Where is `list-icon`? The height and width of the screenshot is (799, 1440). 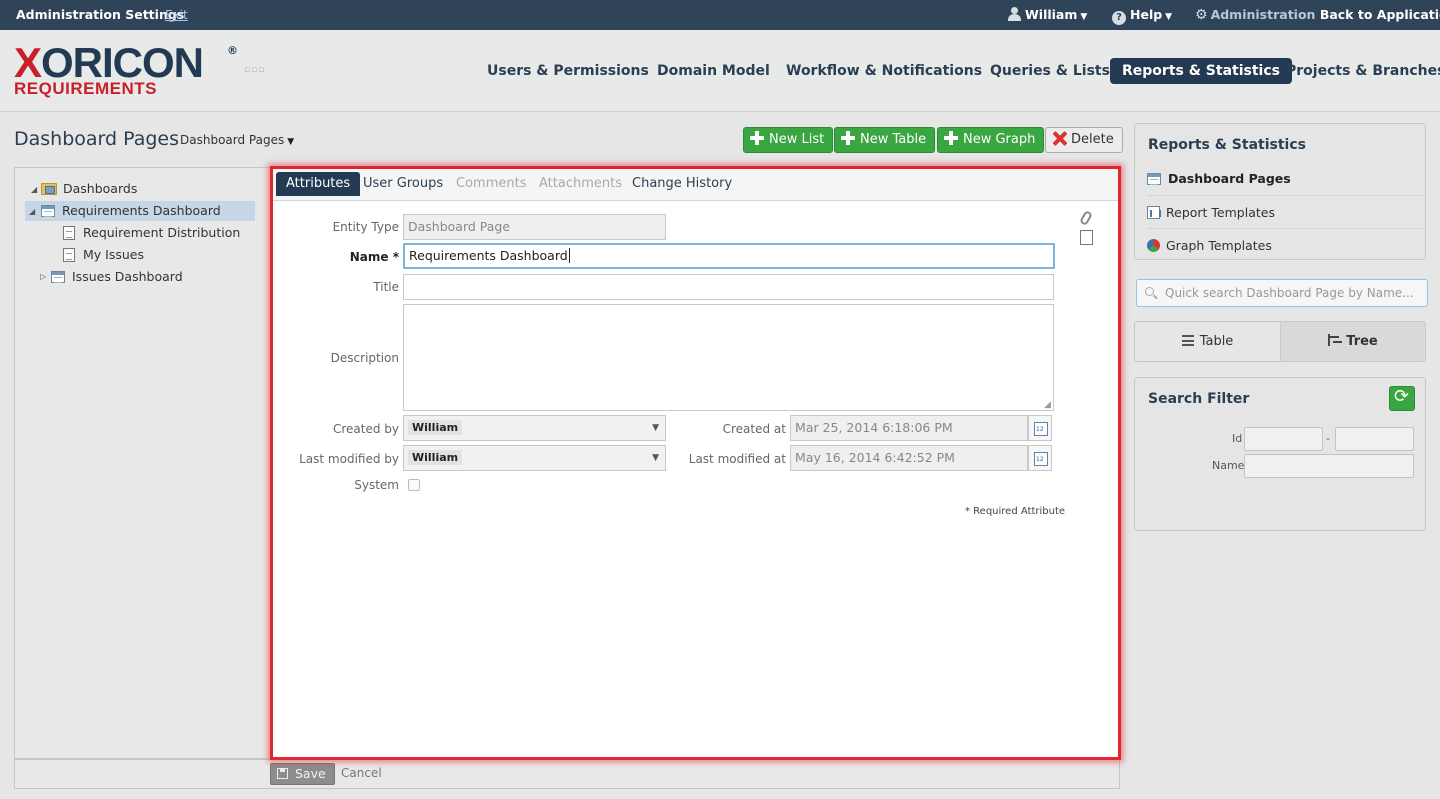 list-icon is located at coordinates (1187, 340).